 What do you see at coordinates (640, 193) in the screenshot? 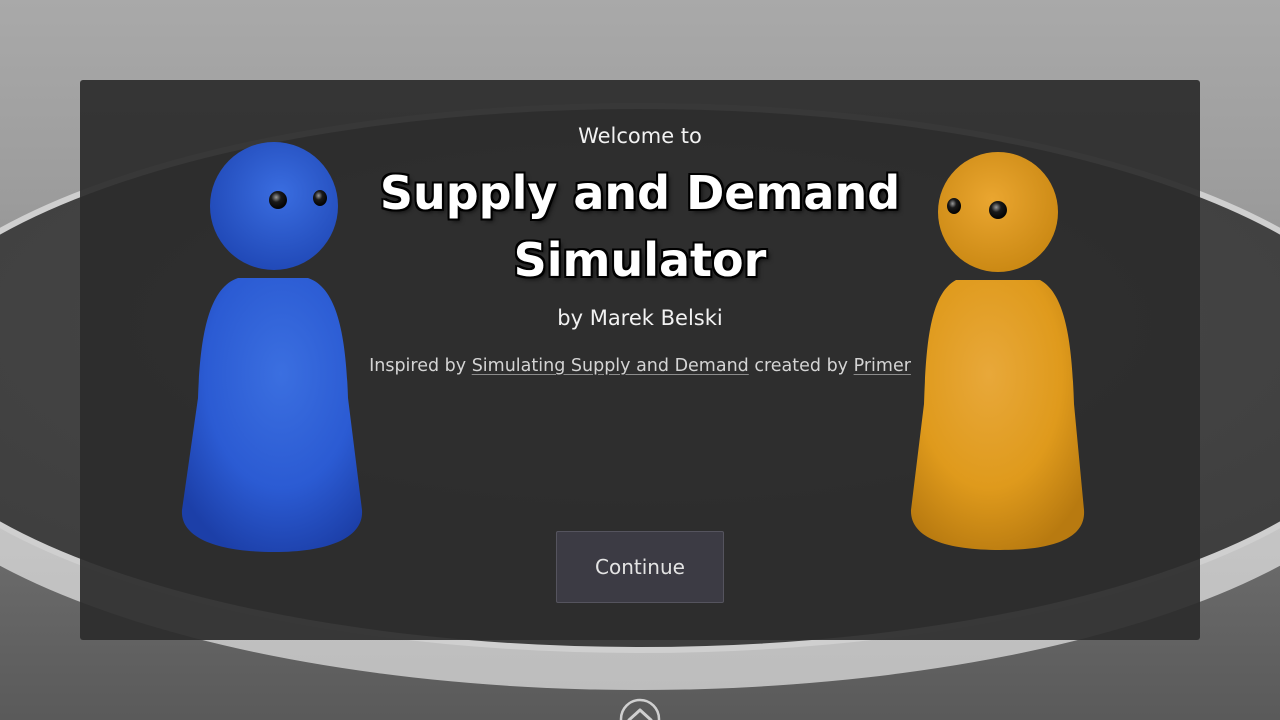
I see `game-title-line1: Supply and Demand` at bounding box center [640, 193].